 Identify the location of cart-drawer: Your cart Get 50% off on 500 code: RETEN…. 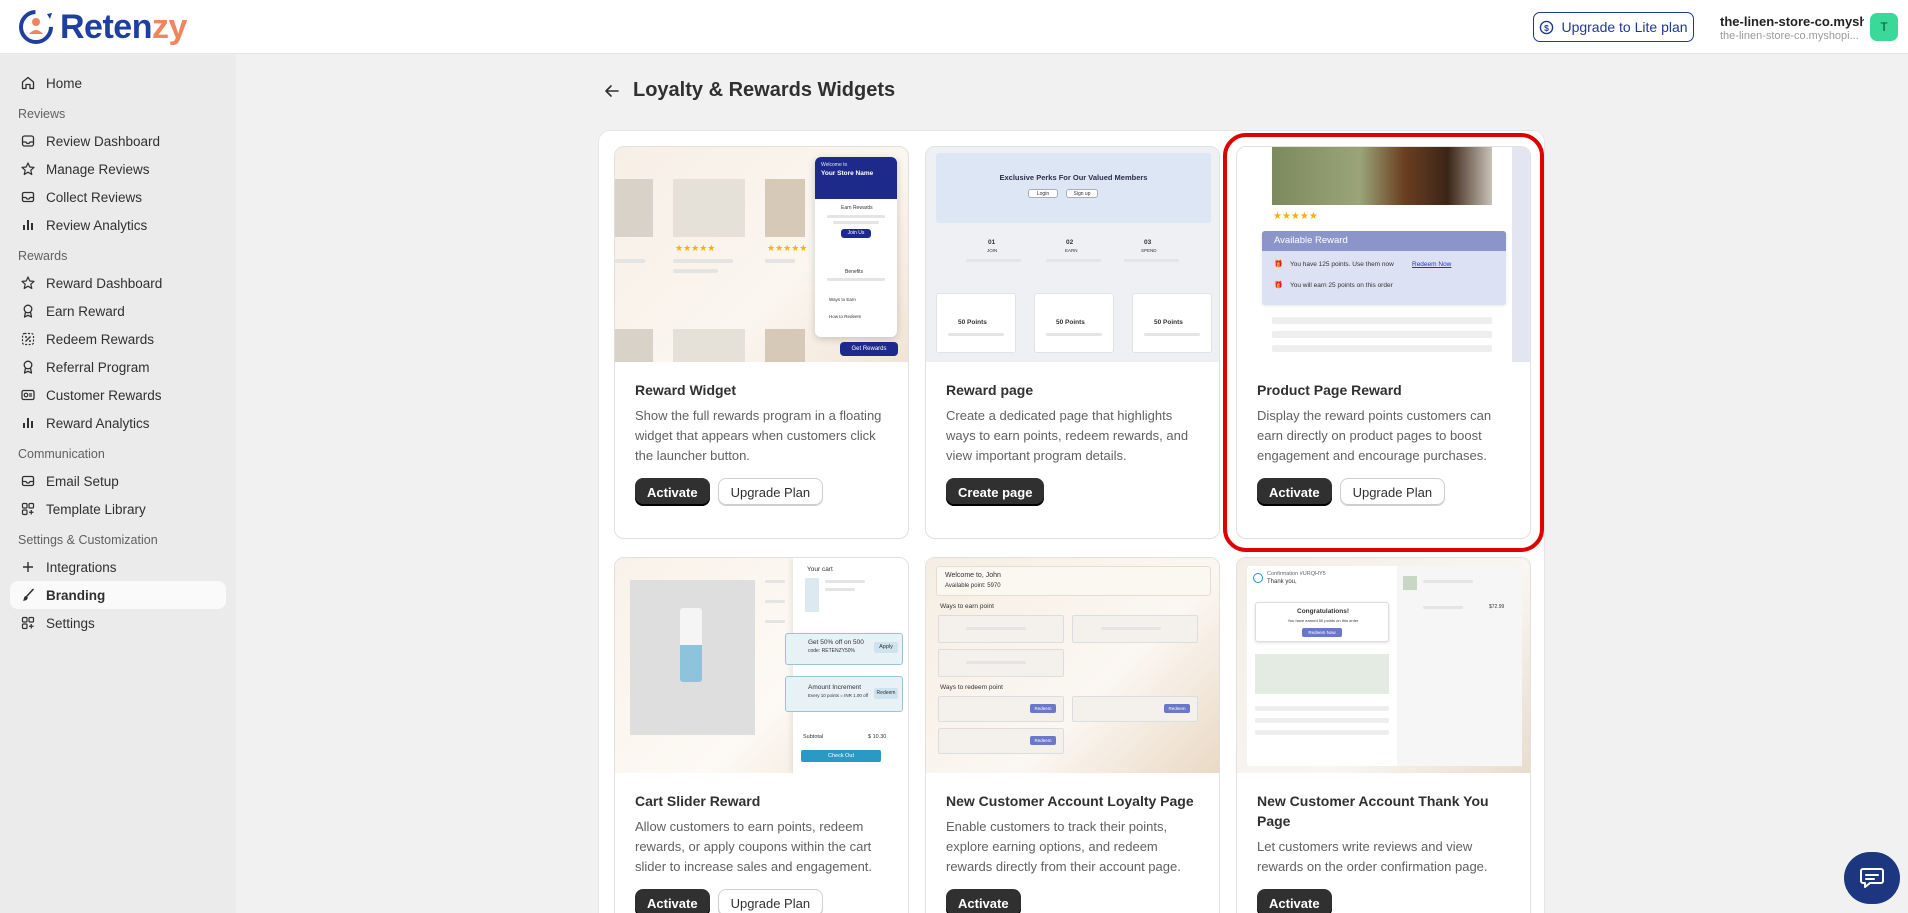
(846, 665).